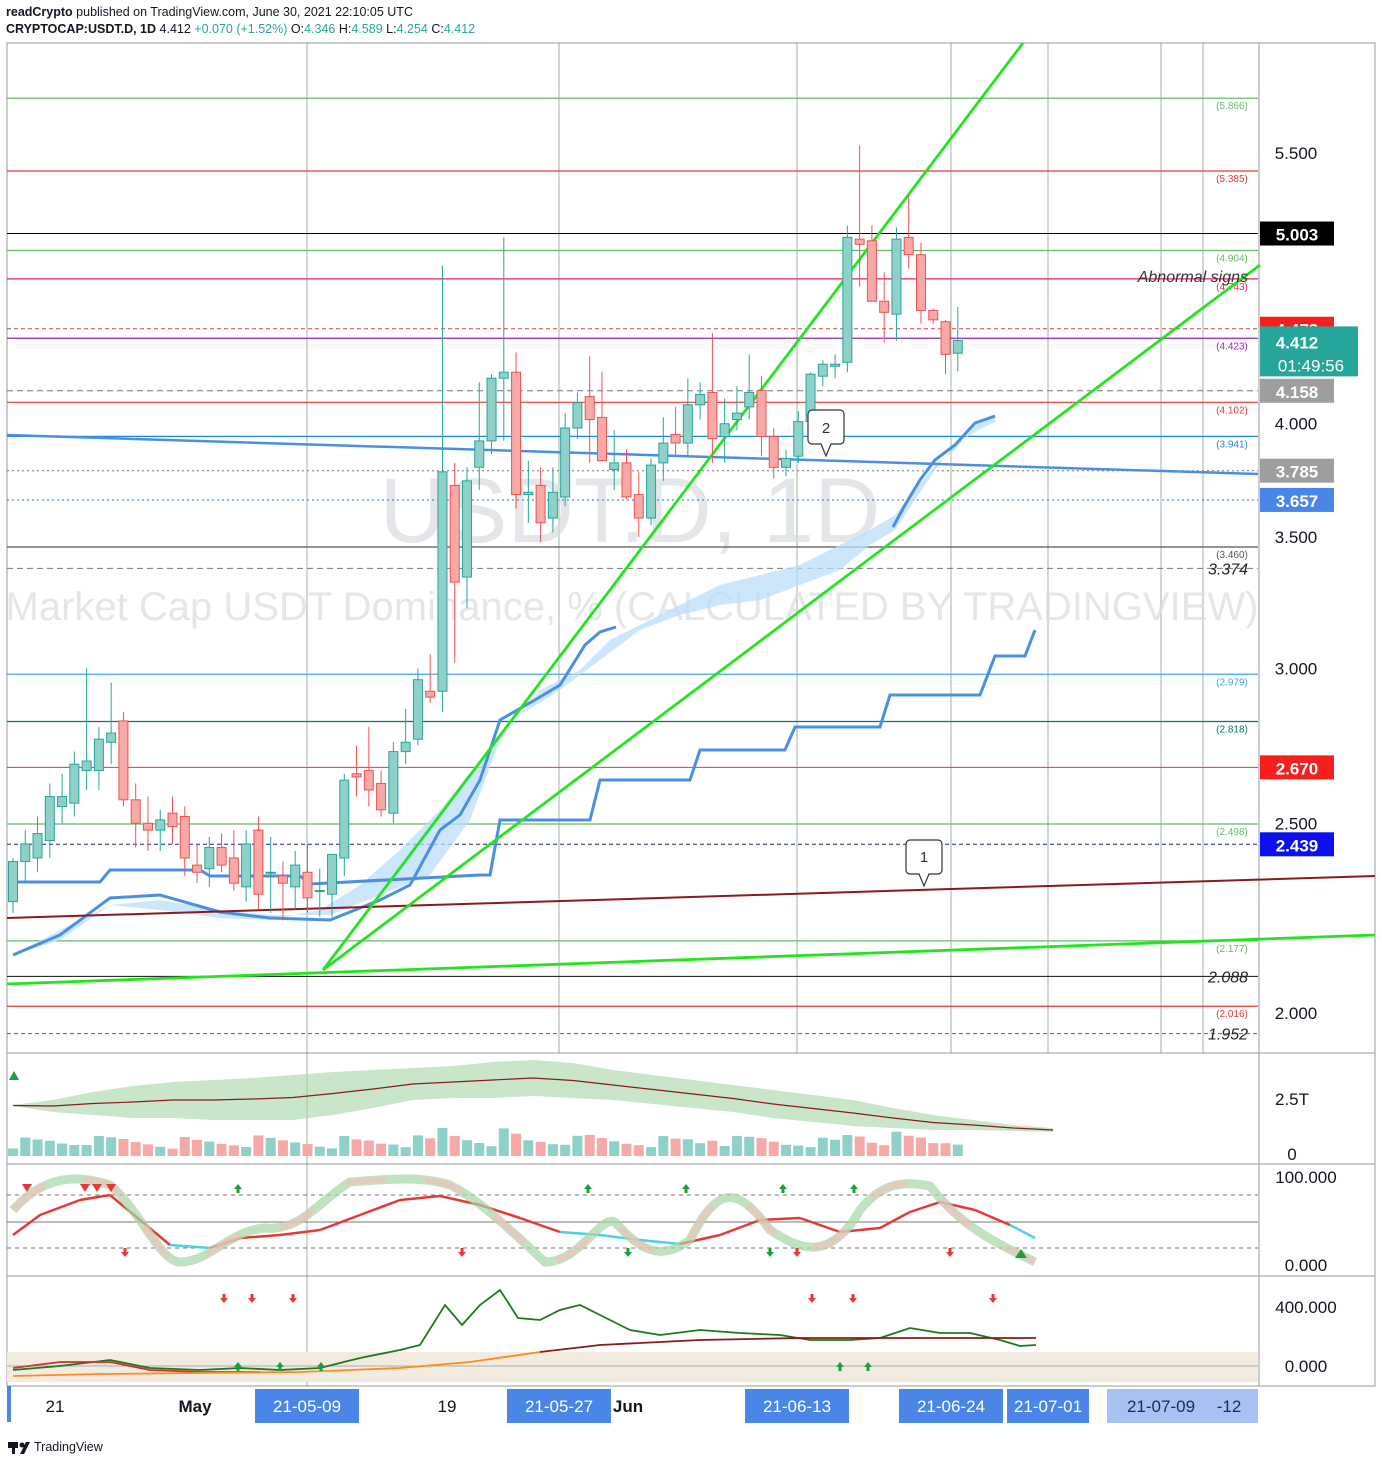 The image size is (1382, 1467). I want to click on price-axis-tick: 3.500, so click(1296, 537).